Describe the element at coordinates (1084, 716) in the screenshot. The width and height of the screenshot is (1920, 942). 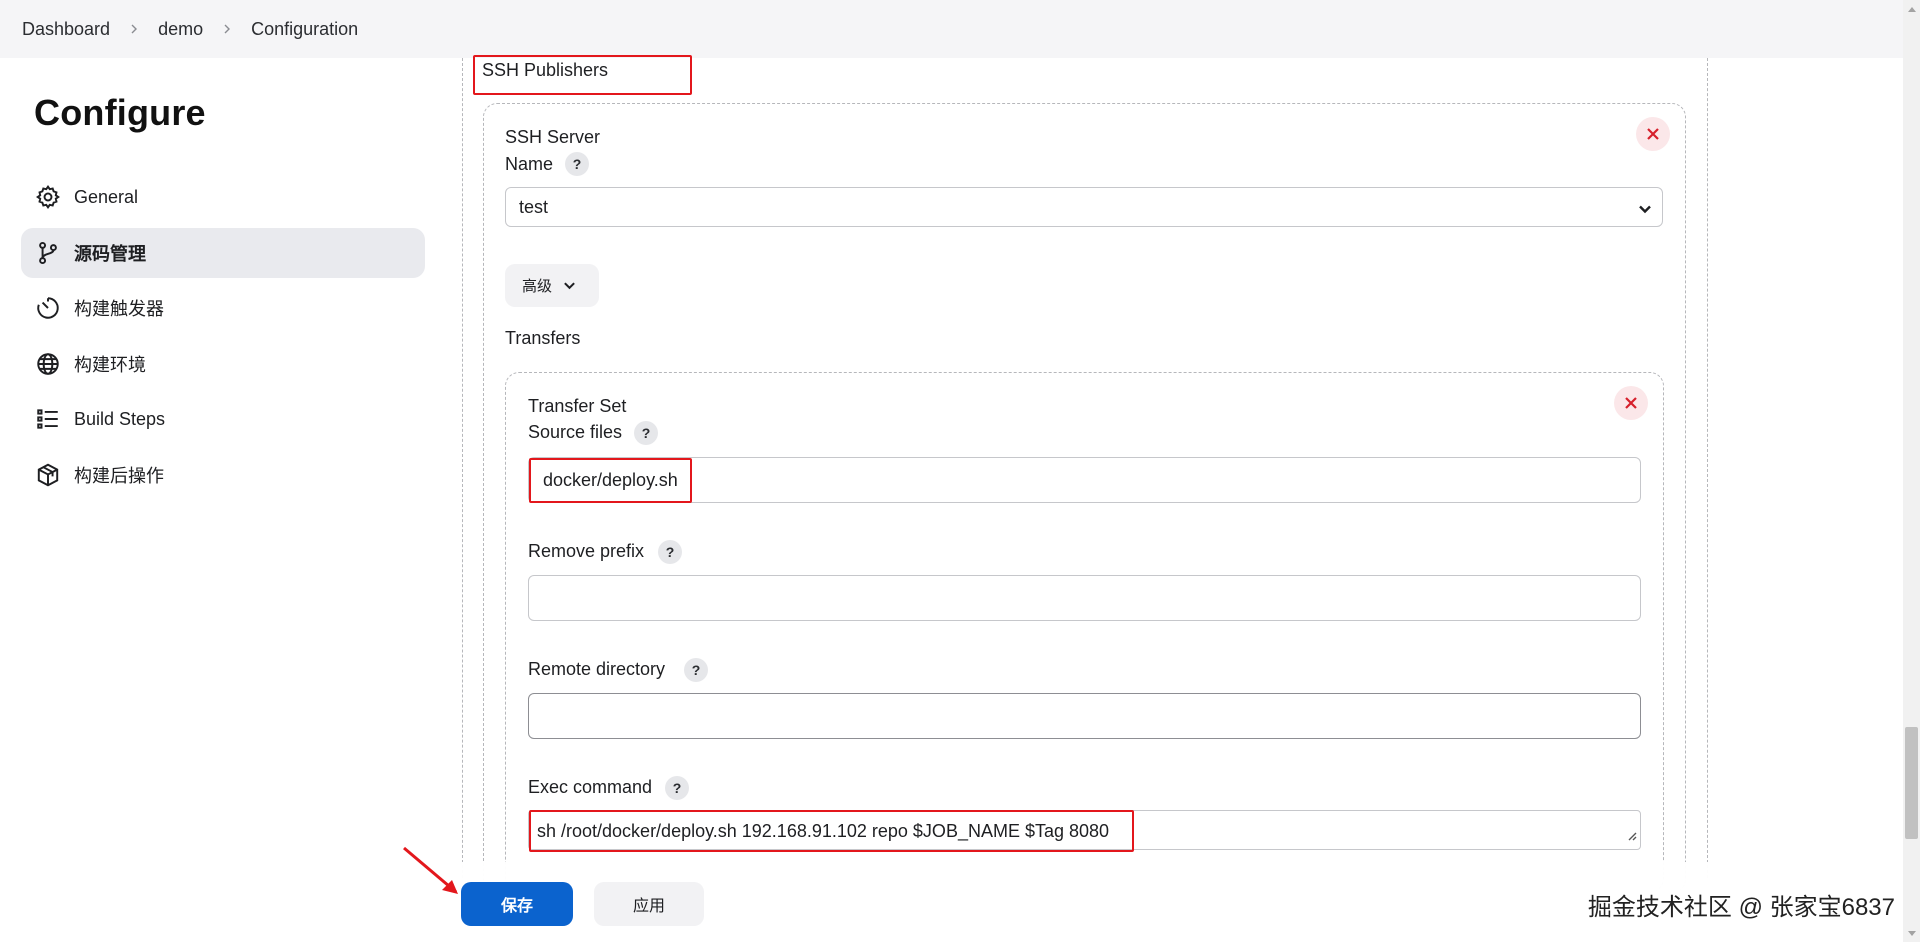
I see `remote-directory-input` at that location.